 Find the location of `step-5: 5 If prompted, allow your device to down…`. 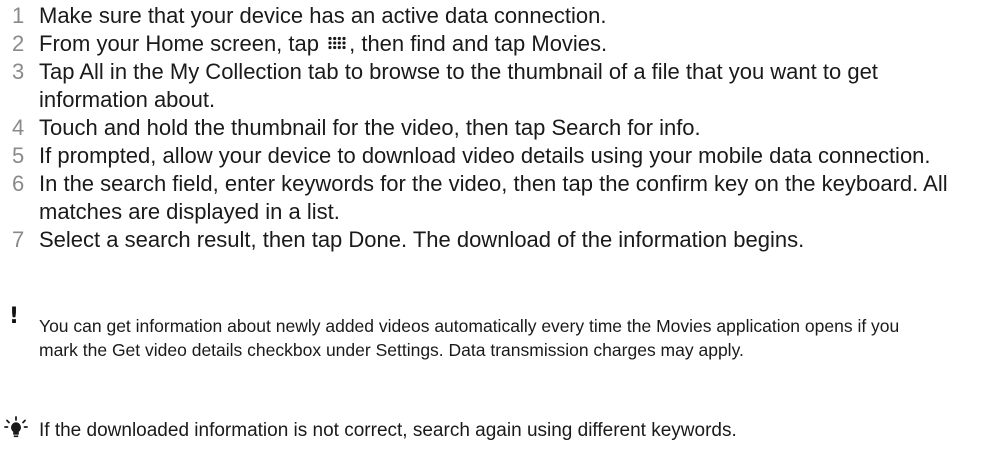

step-5: 5 If prompted, allow your device to down… is located at coordinates (494, 156).